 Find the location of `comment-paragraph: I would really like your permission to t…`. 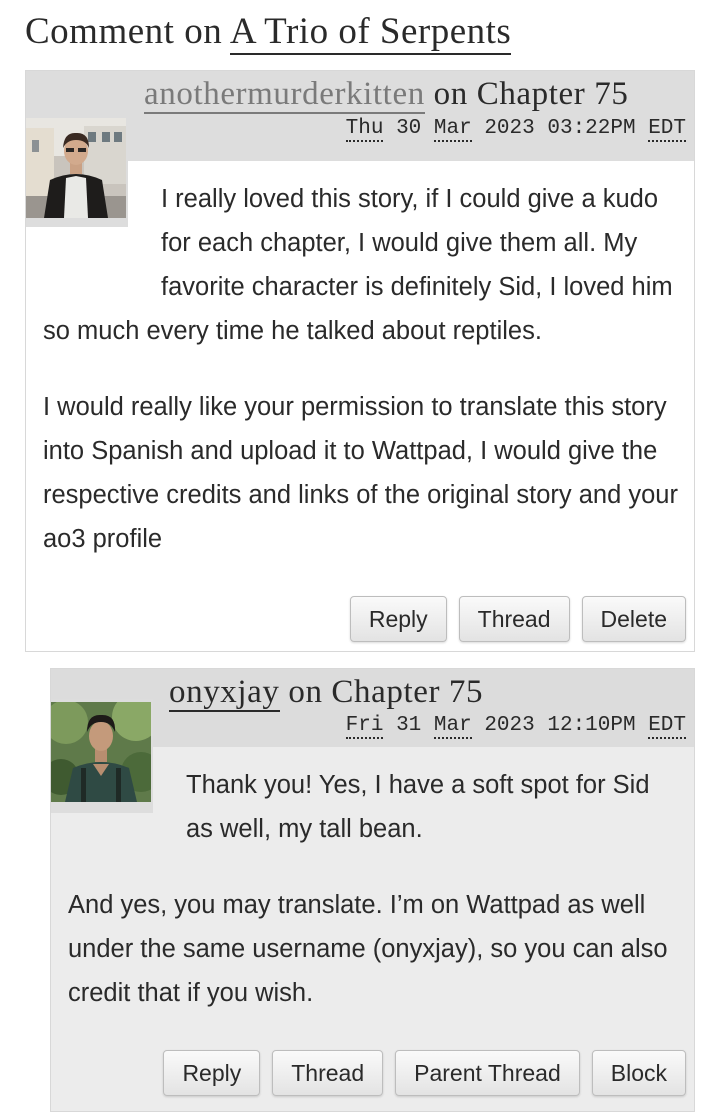

comment-paragraph: I would really like your permission to t… is located at coordinates (360, 473).